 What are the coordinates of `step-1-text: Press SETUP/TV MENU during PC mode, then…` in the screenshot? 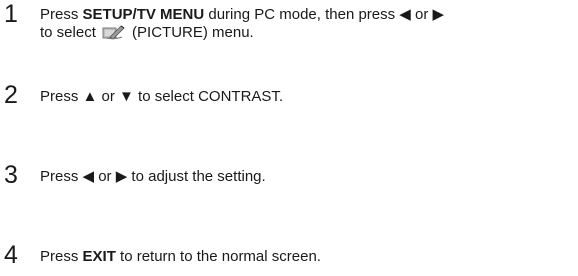 It's located at (307, 25).